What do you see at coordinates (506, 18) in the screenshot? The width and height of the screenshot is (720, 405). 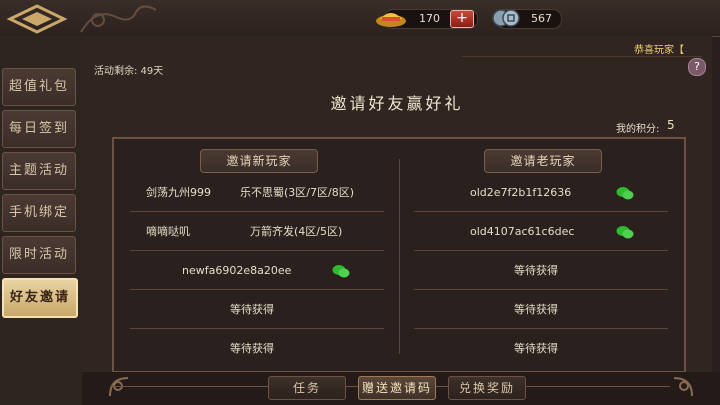 I see `coin-stack-icon` at bounding box center [506, 18].